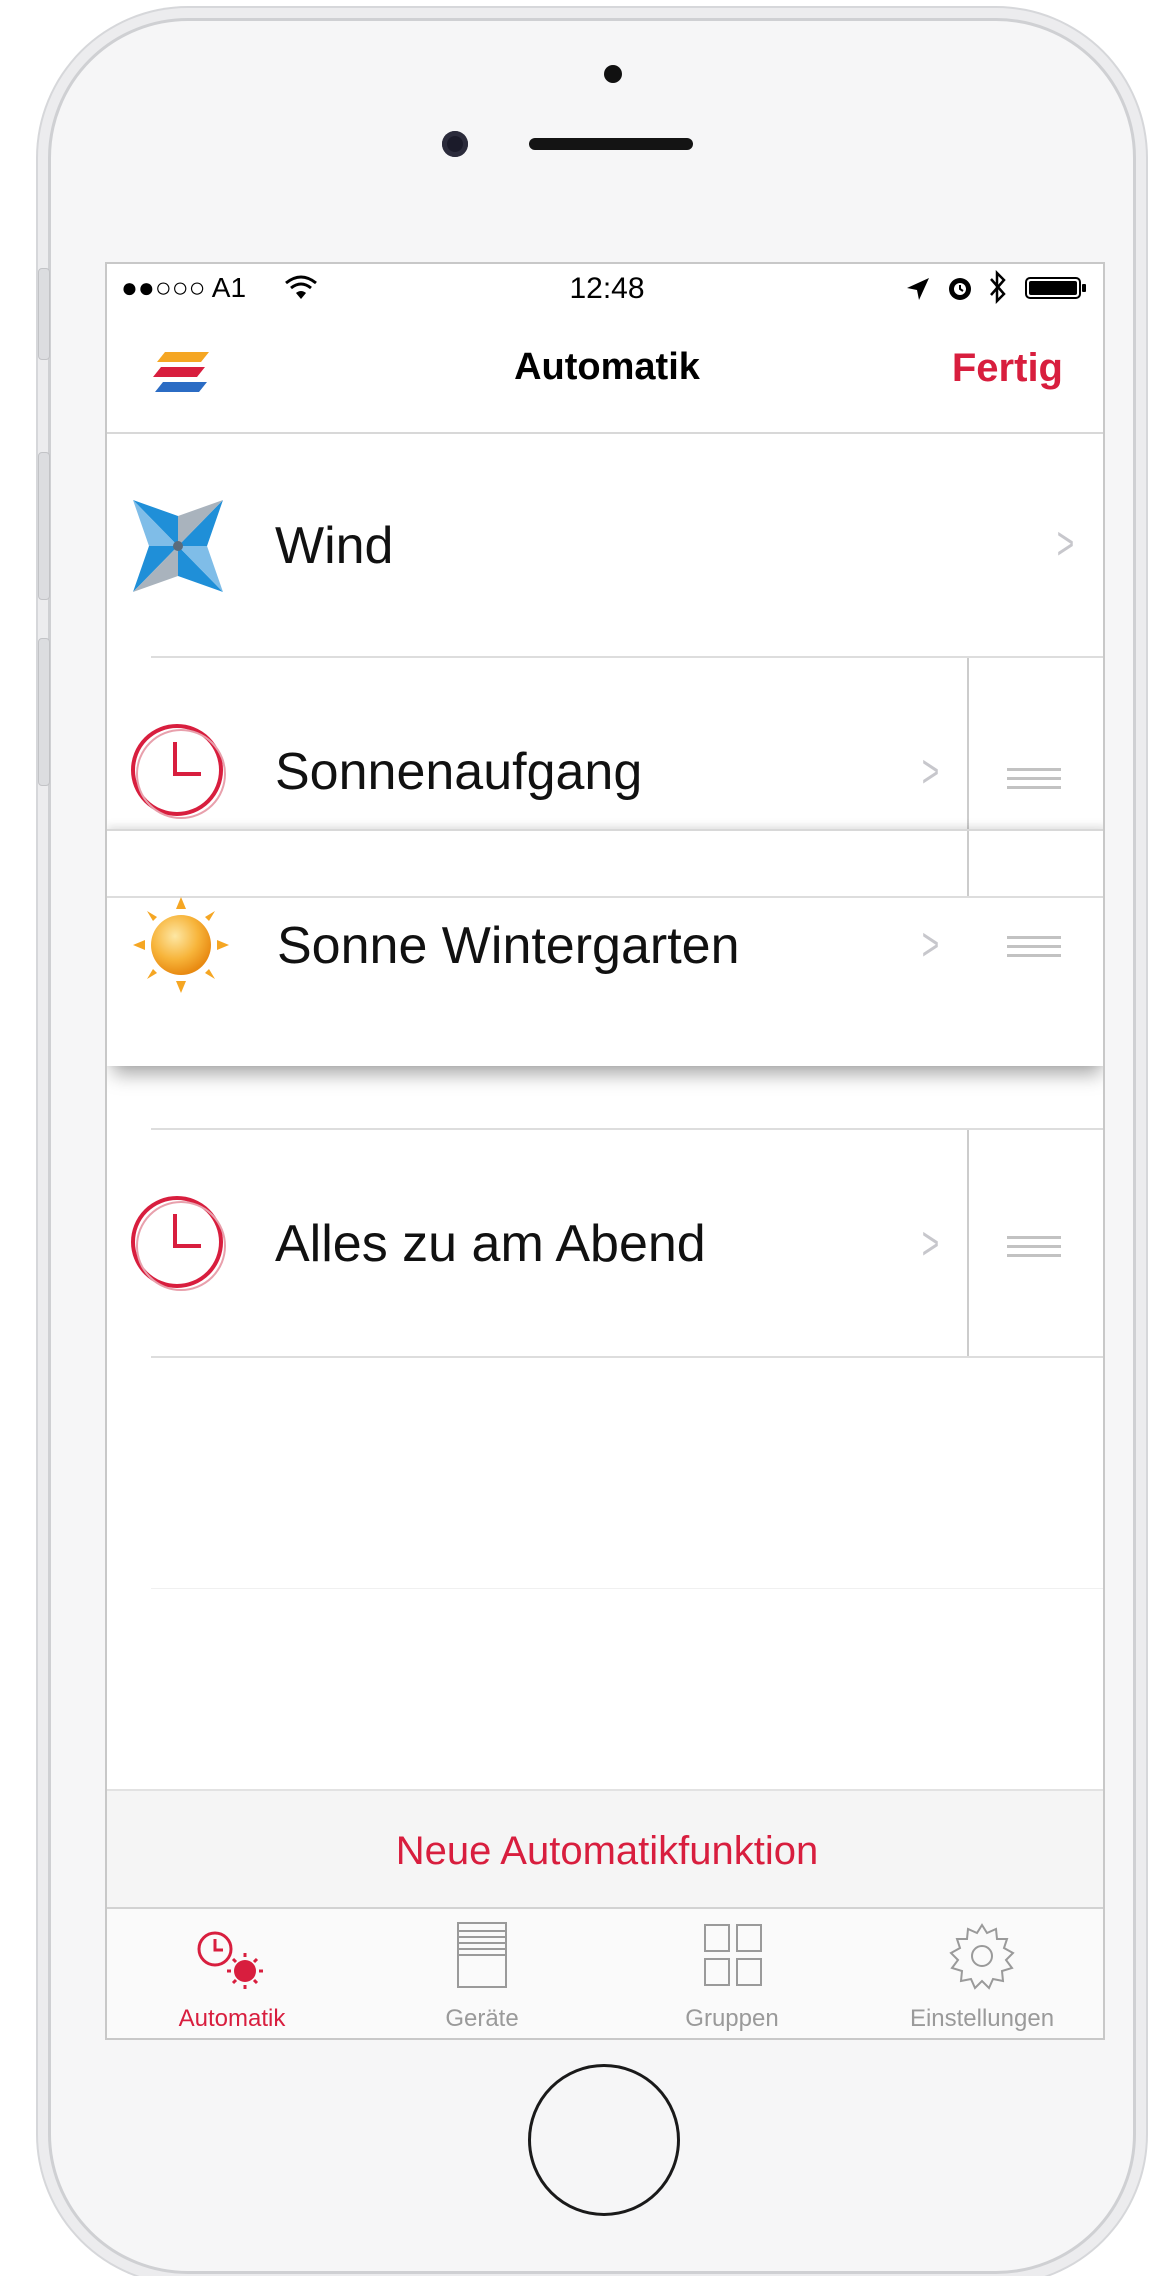  What do you see at coordinates (613, 74) in the screenshot?
I see `proximity-sensor` at bounding box center [613, 74].